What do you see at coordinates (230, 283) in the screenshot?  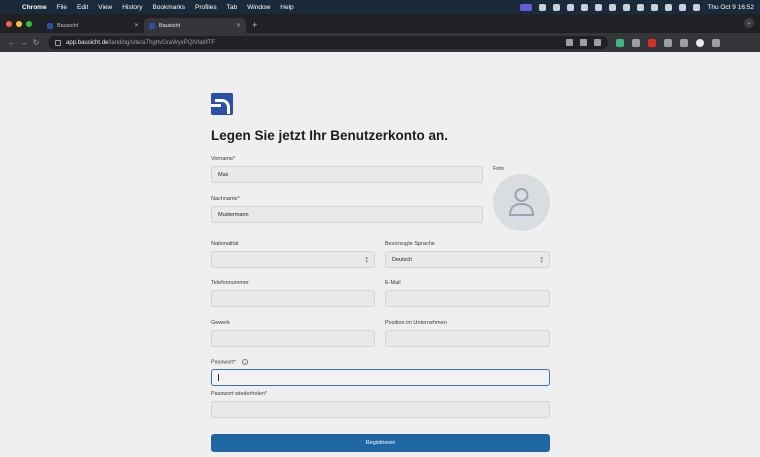 I see `telefon-label: Telefonnummer` at bounding box center [230, 283].